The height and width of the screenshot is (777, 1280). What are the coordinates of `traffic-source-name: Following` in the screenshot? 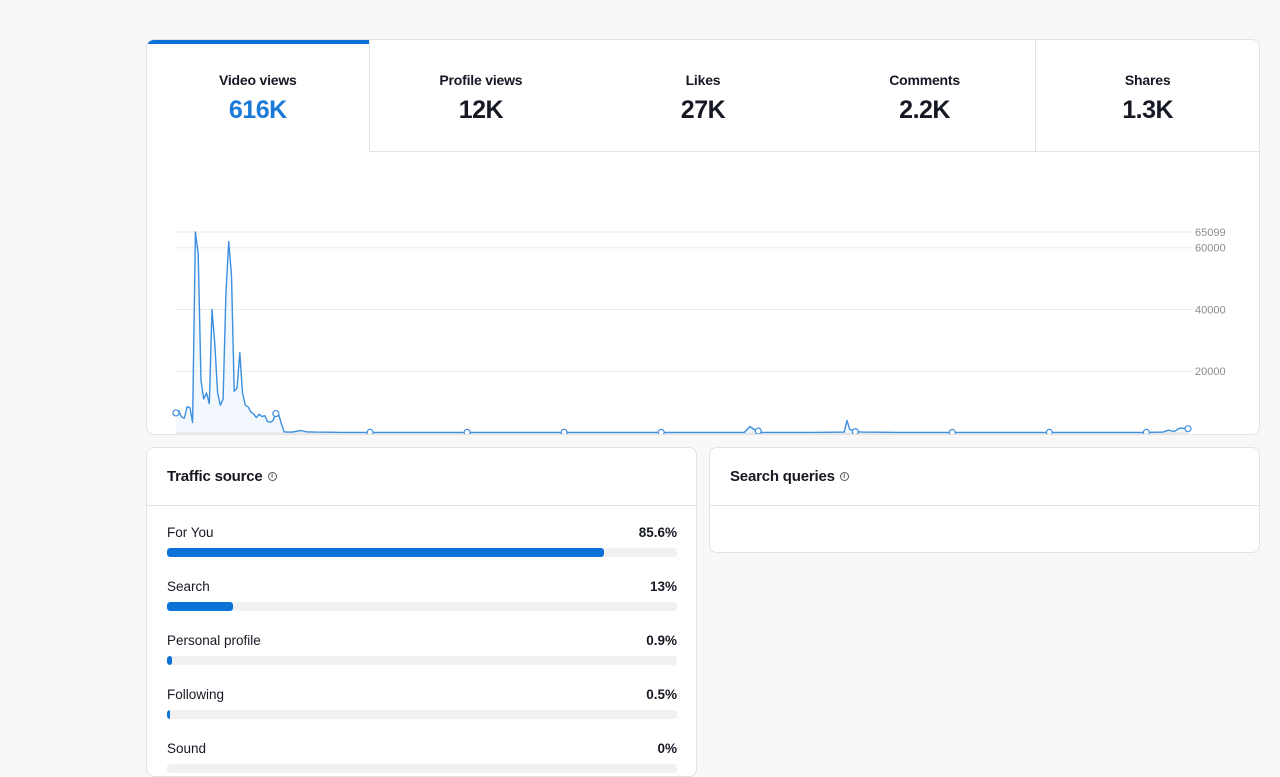 It's located at (196, 694).